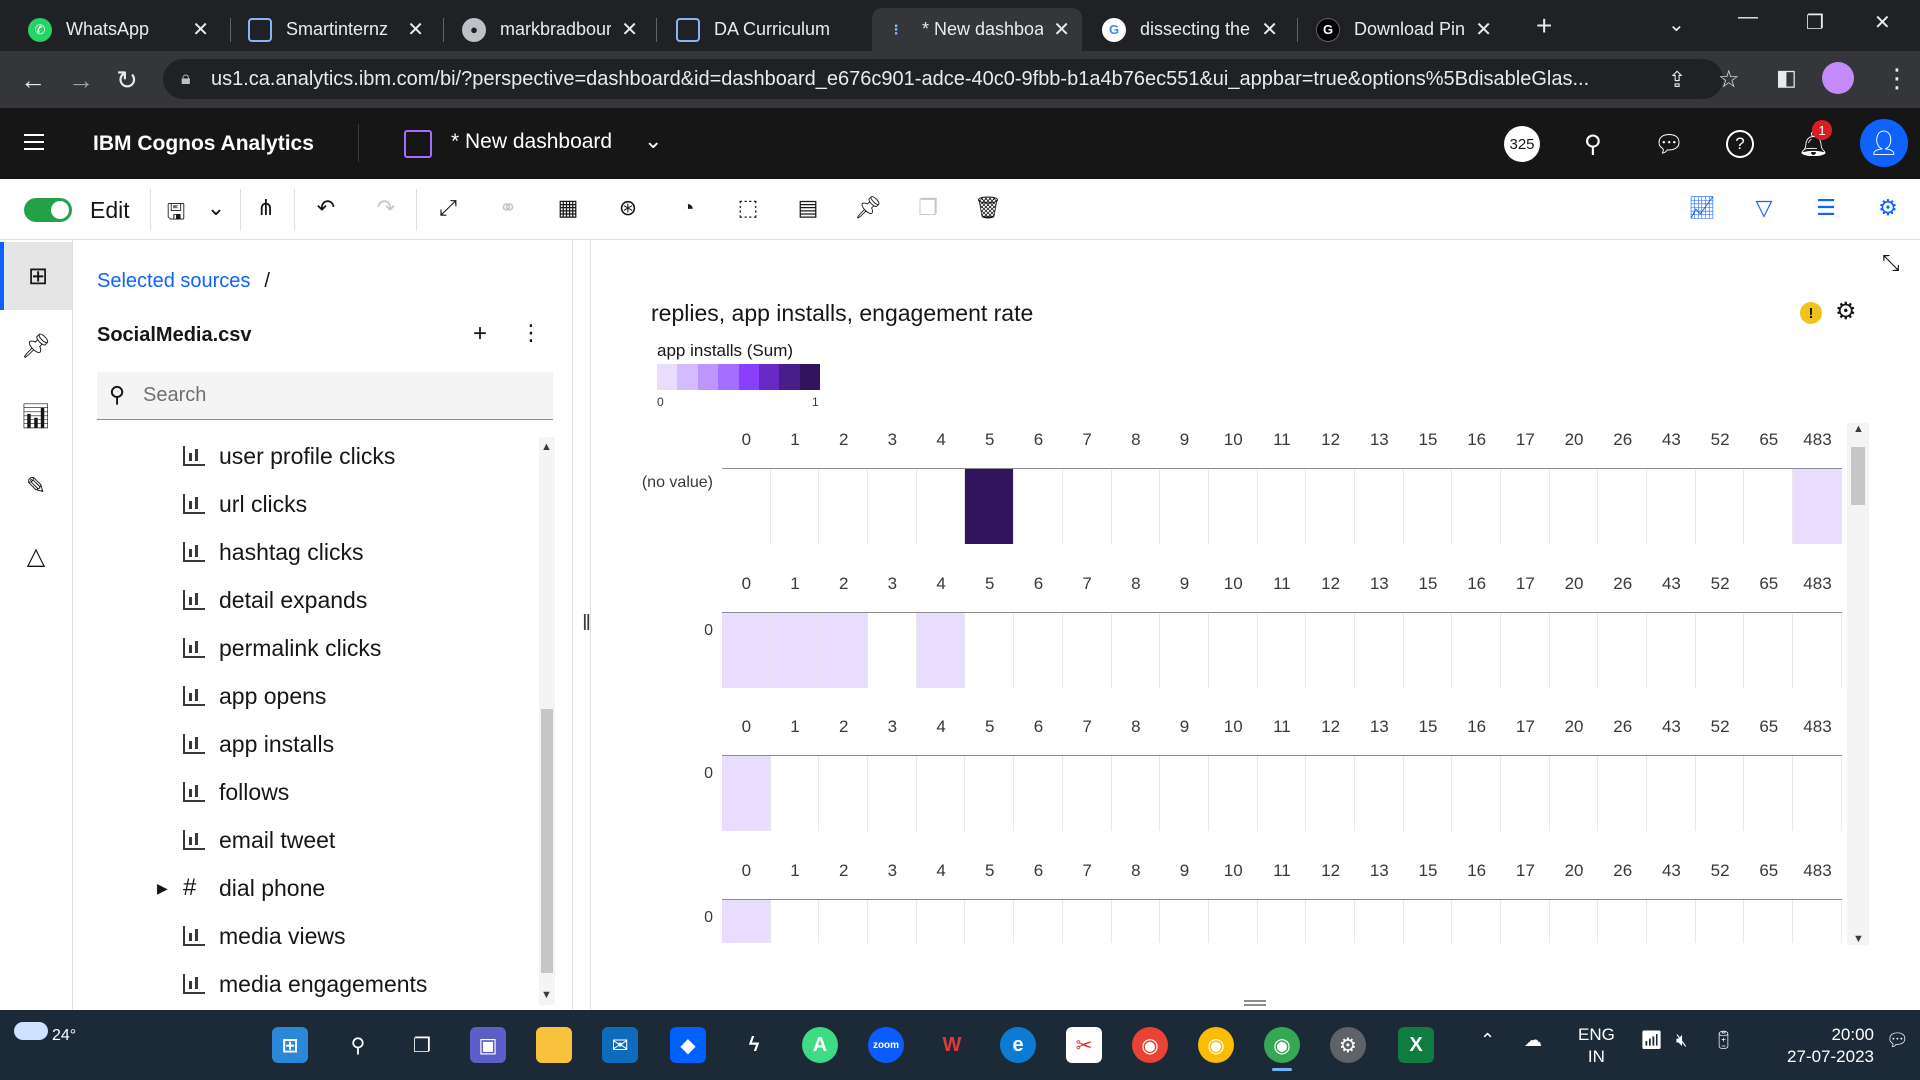 The image size is (1920, 1080). Describe the element at coordinates (273, 552) in the screenshot. I see `list-item: hashtag clicks` at that location.